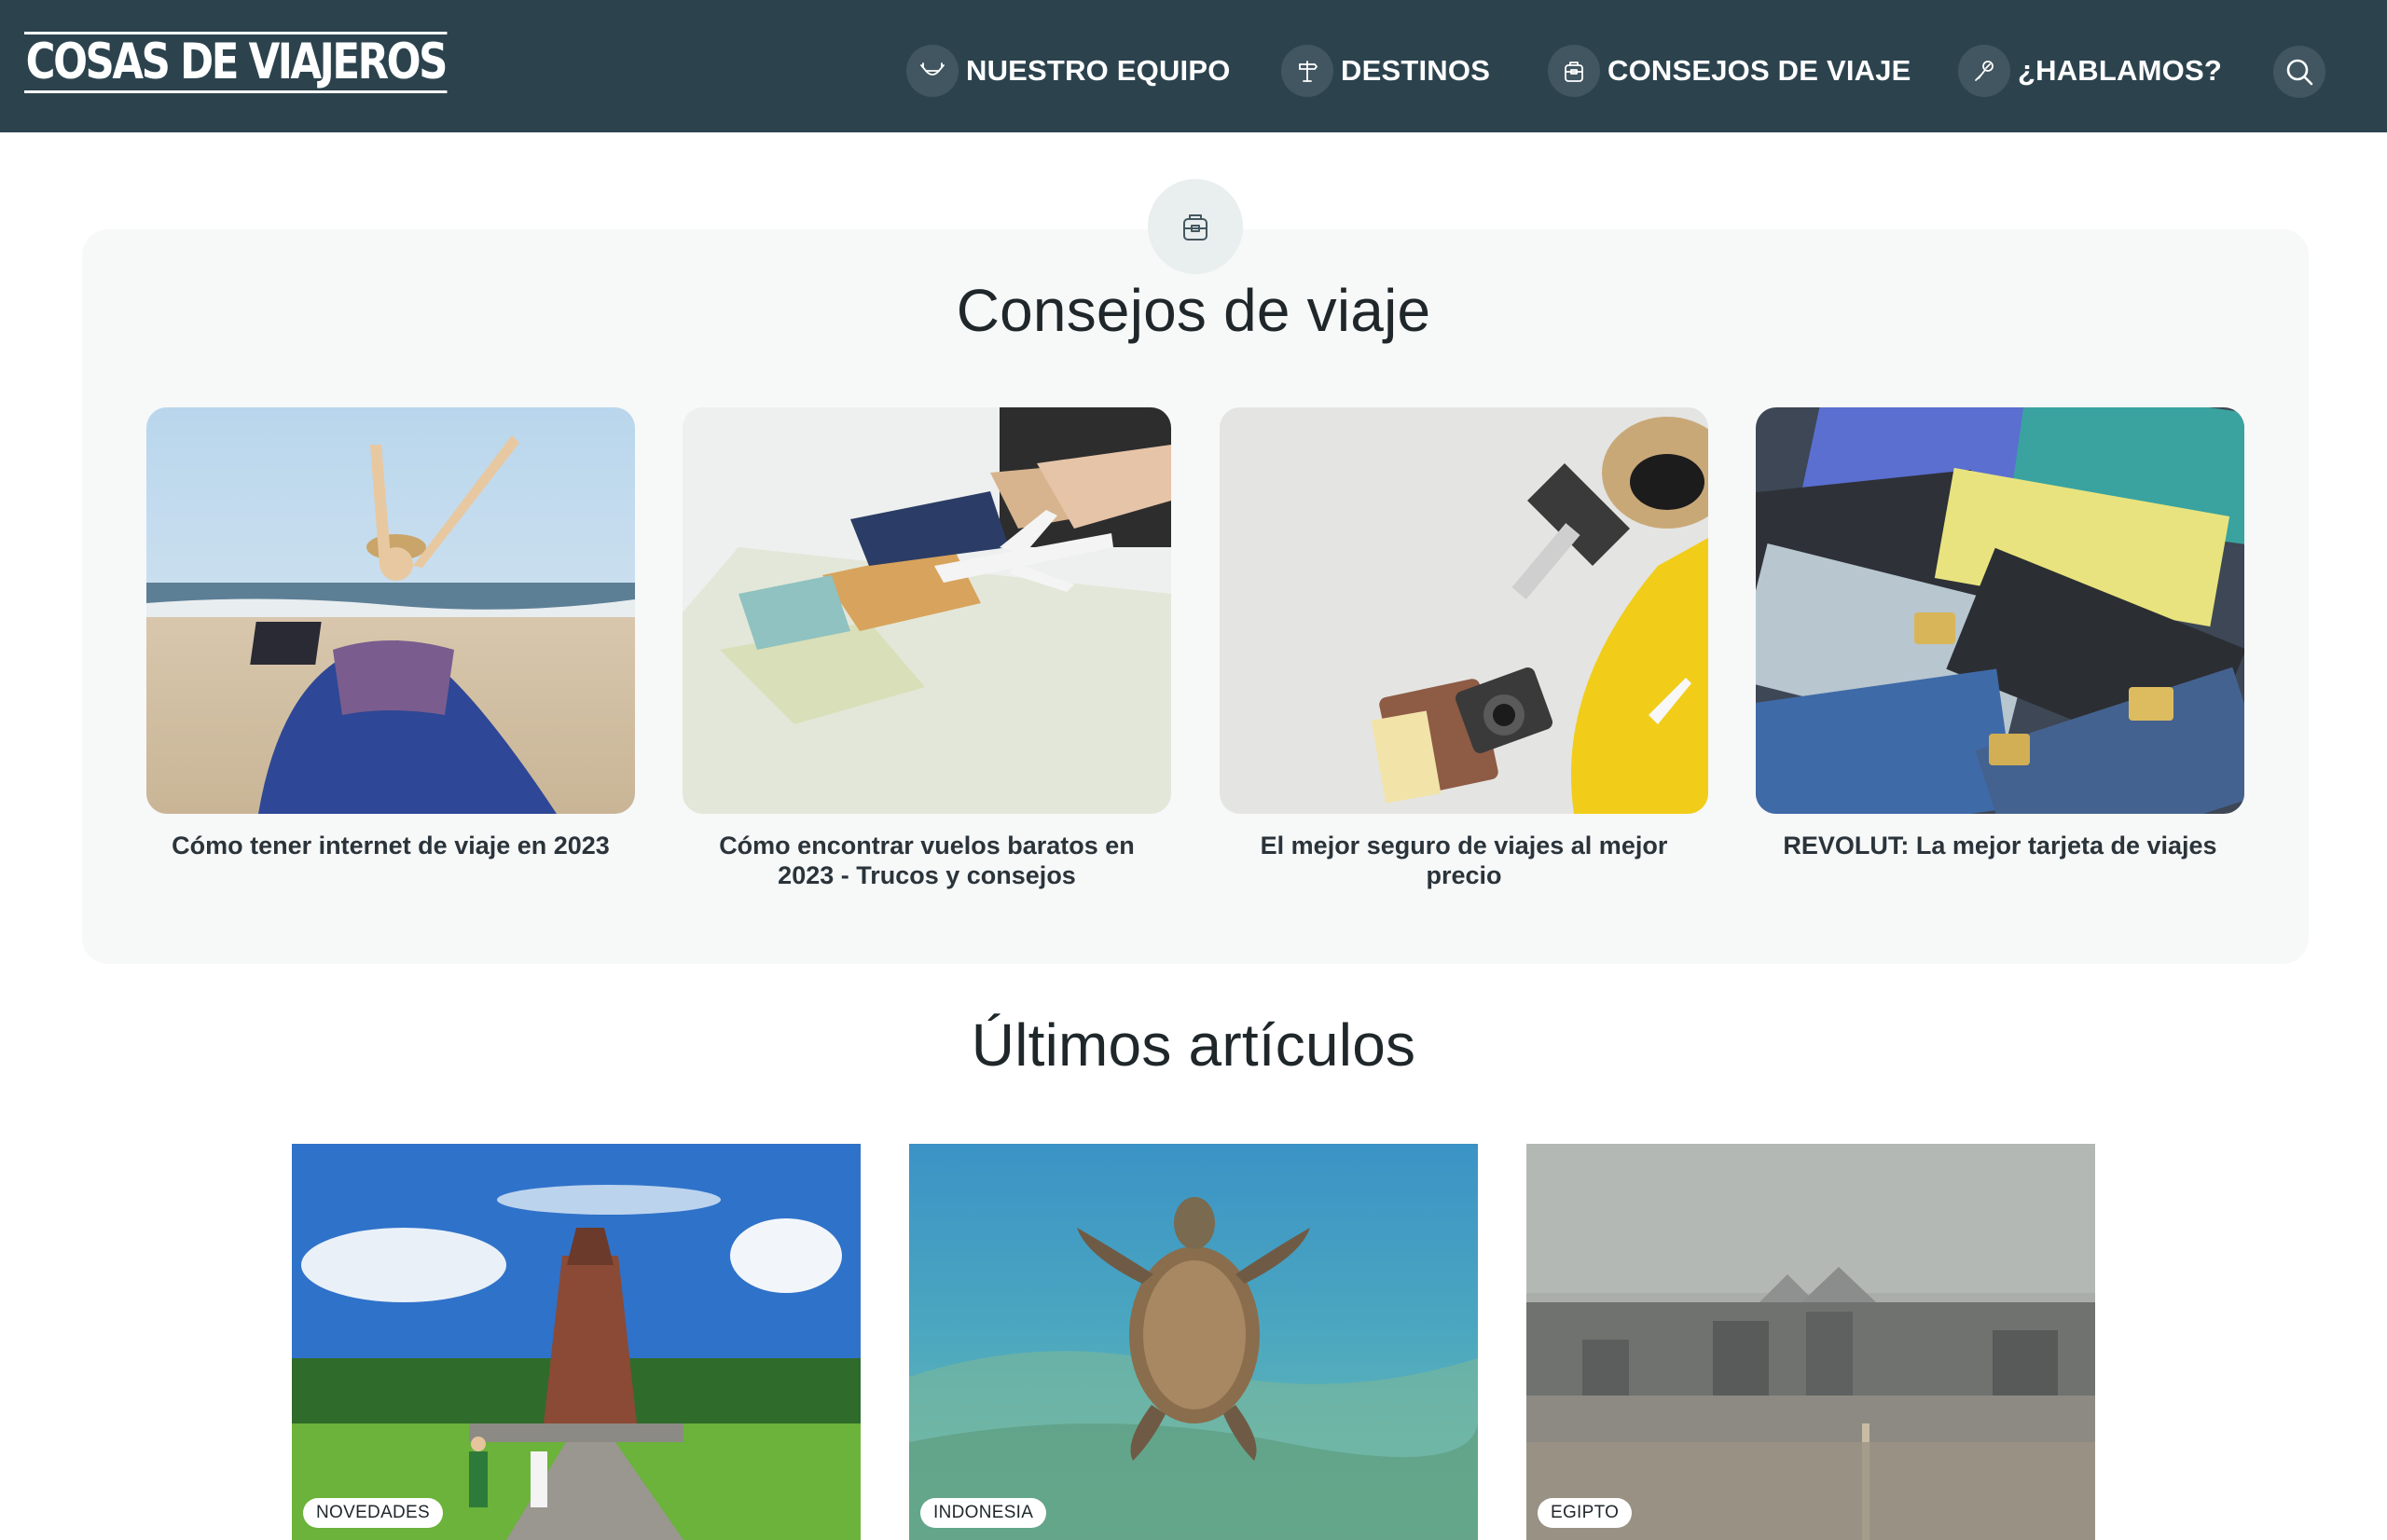 The height and width of the screenshot is (1540, 2387). Describe the element at coordinates (1464, 610) in the screenshot. I see `tip-image-suitcase-camera` at that location.